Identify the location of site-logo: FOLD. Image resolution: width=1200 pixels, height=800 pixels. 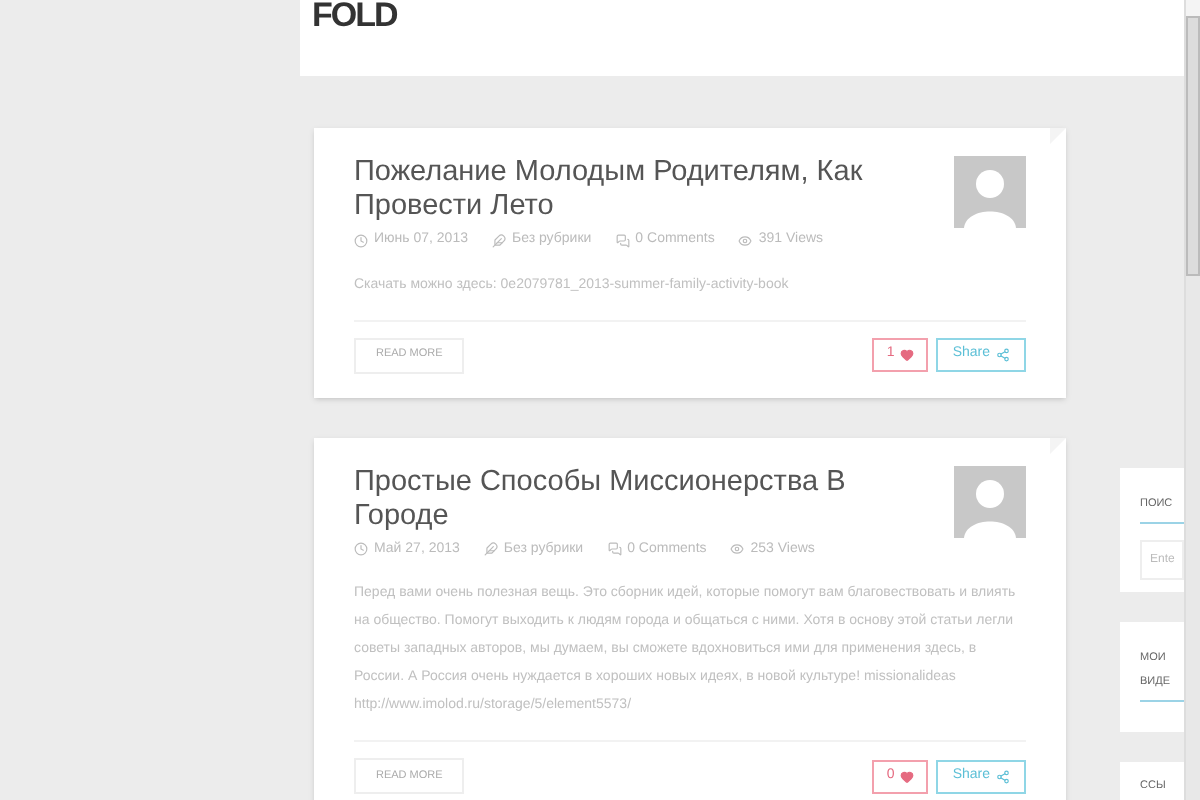
(354, 16).